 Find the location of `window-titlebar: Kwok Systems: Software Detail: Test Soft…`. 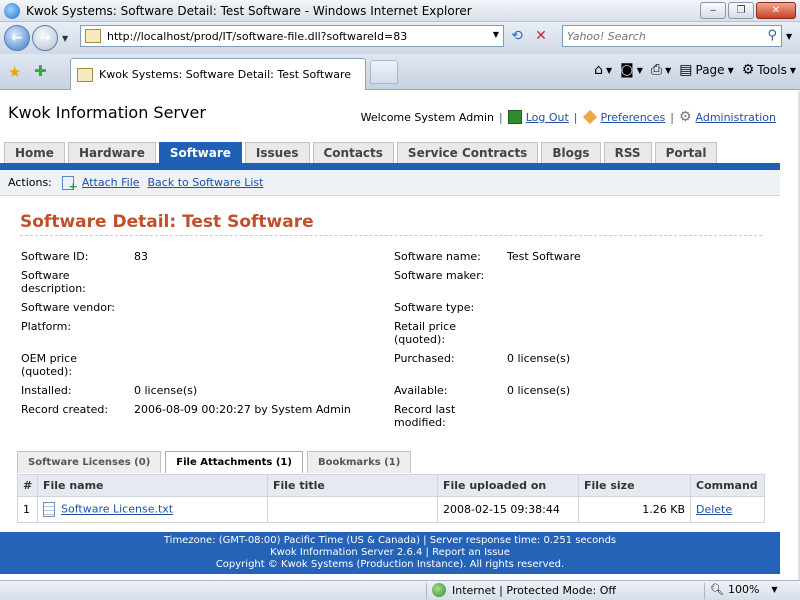

window-titlebar: Kwok Systems: Software Detail: Test Soft… is located at coordinates (400, 11).